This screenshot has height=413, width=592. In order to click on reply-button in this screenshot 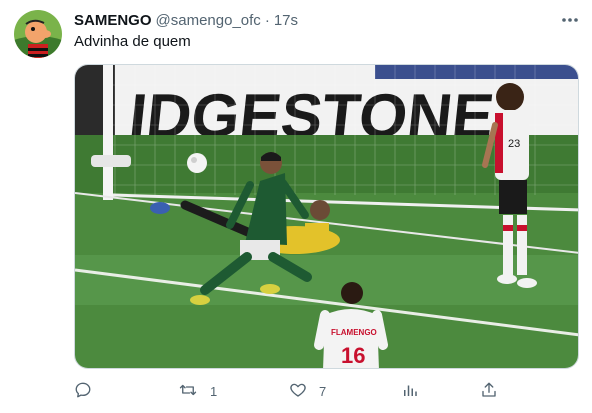, I will do `click(89, 391)`.